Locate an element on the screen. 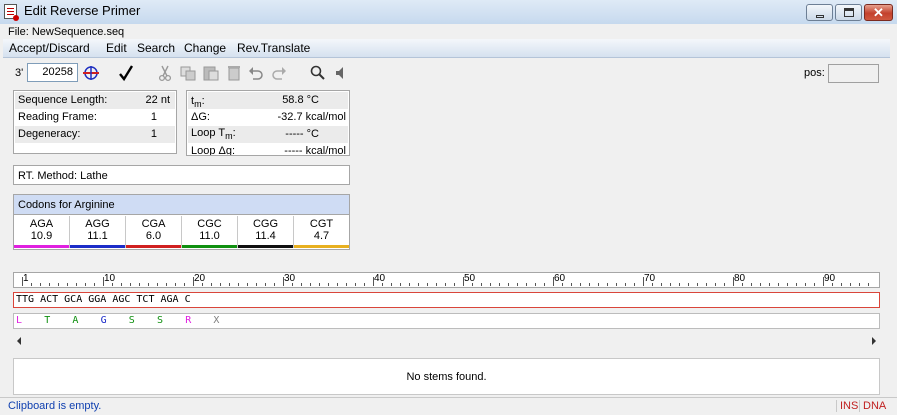  minimize-button is located at coordinates (819, 12).